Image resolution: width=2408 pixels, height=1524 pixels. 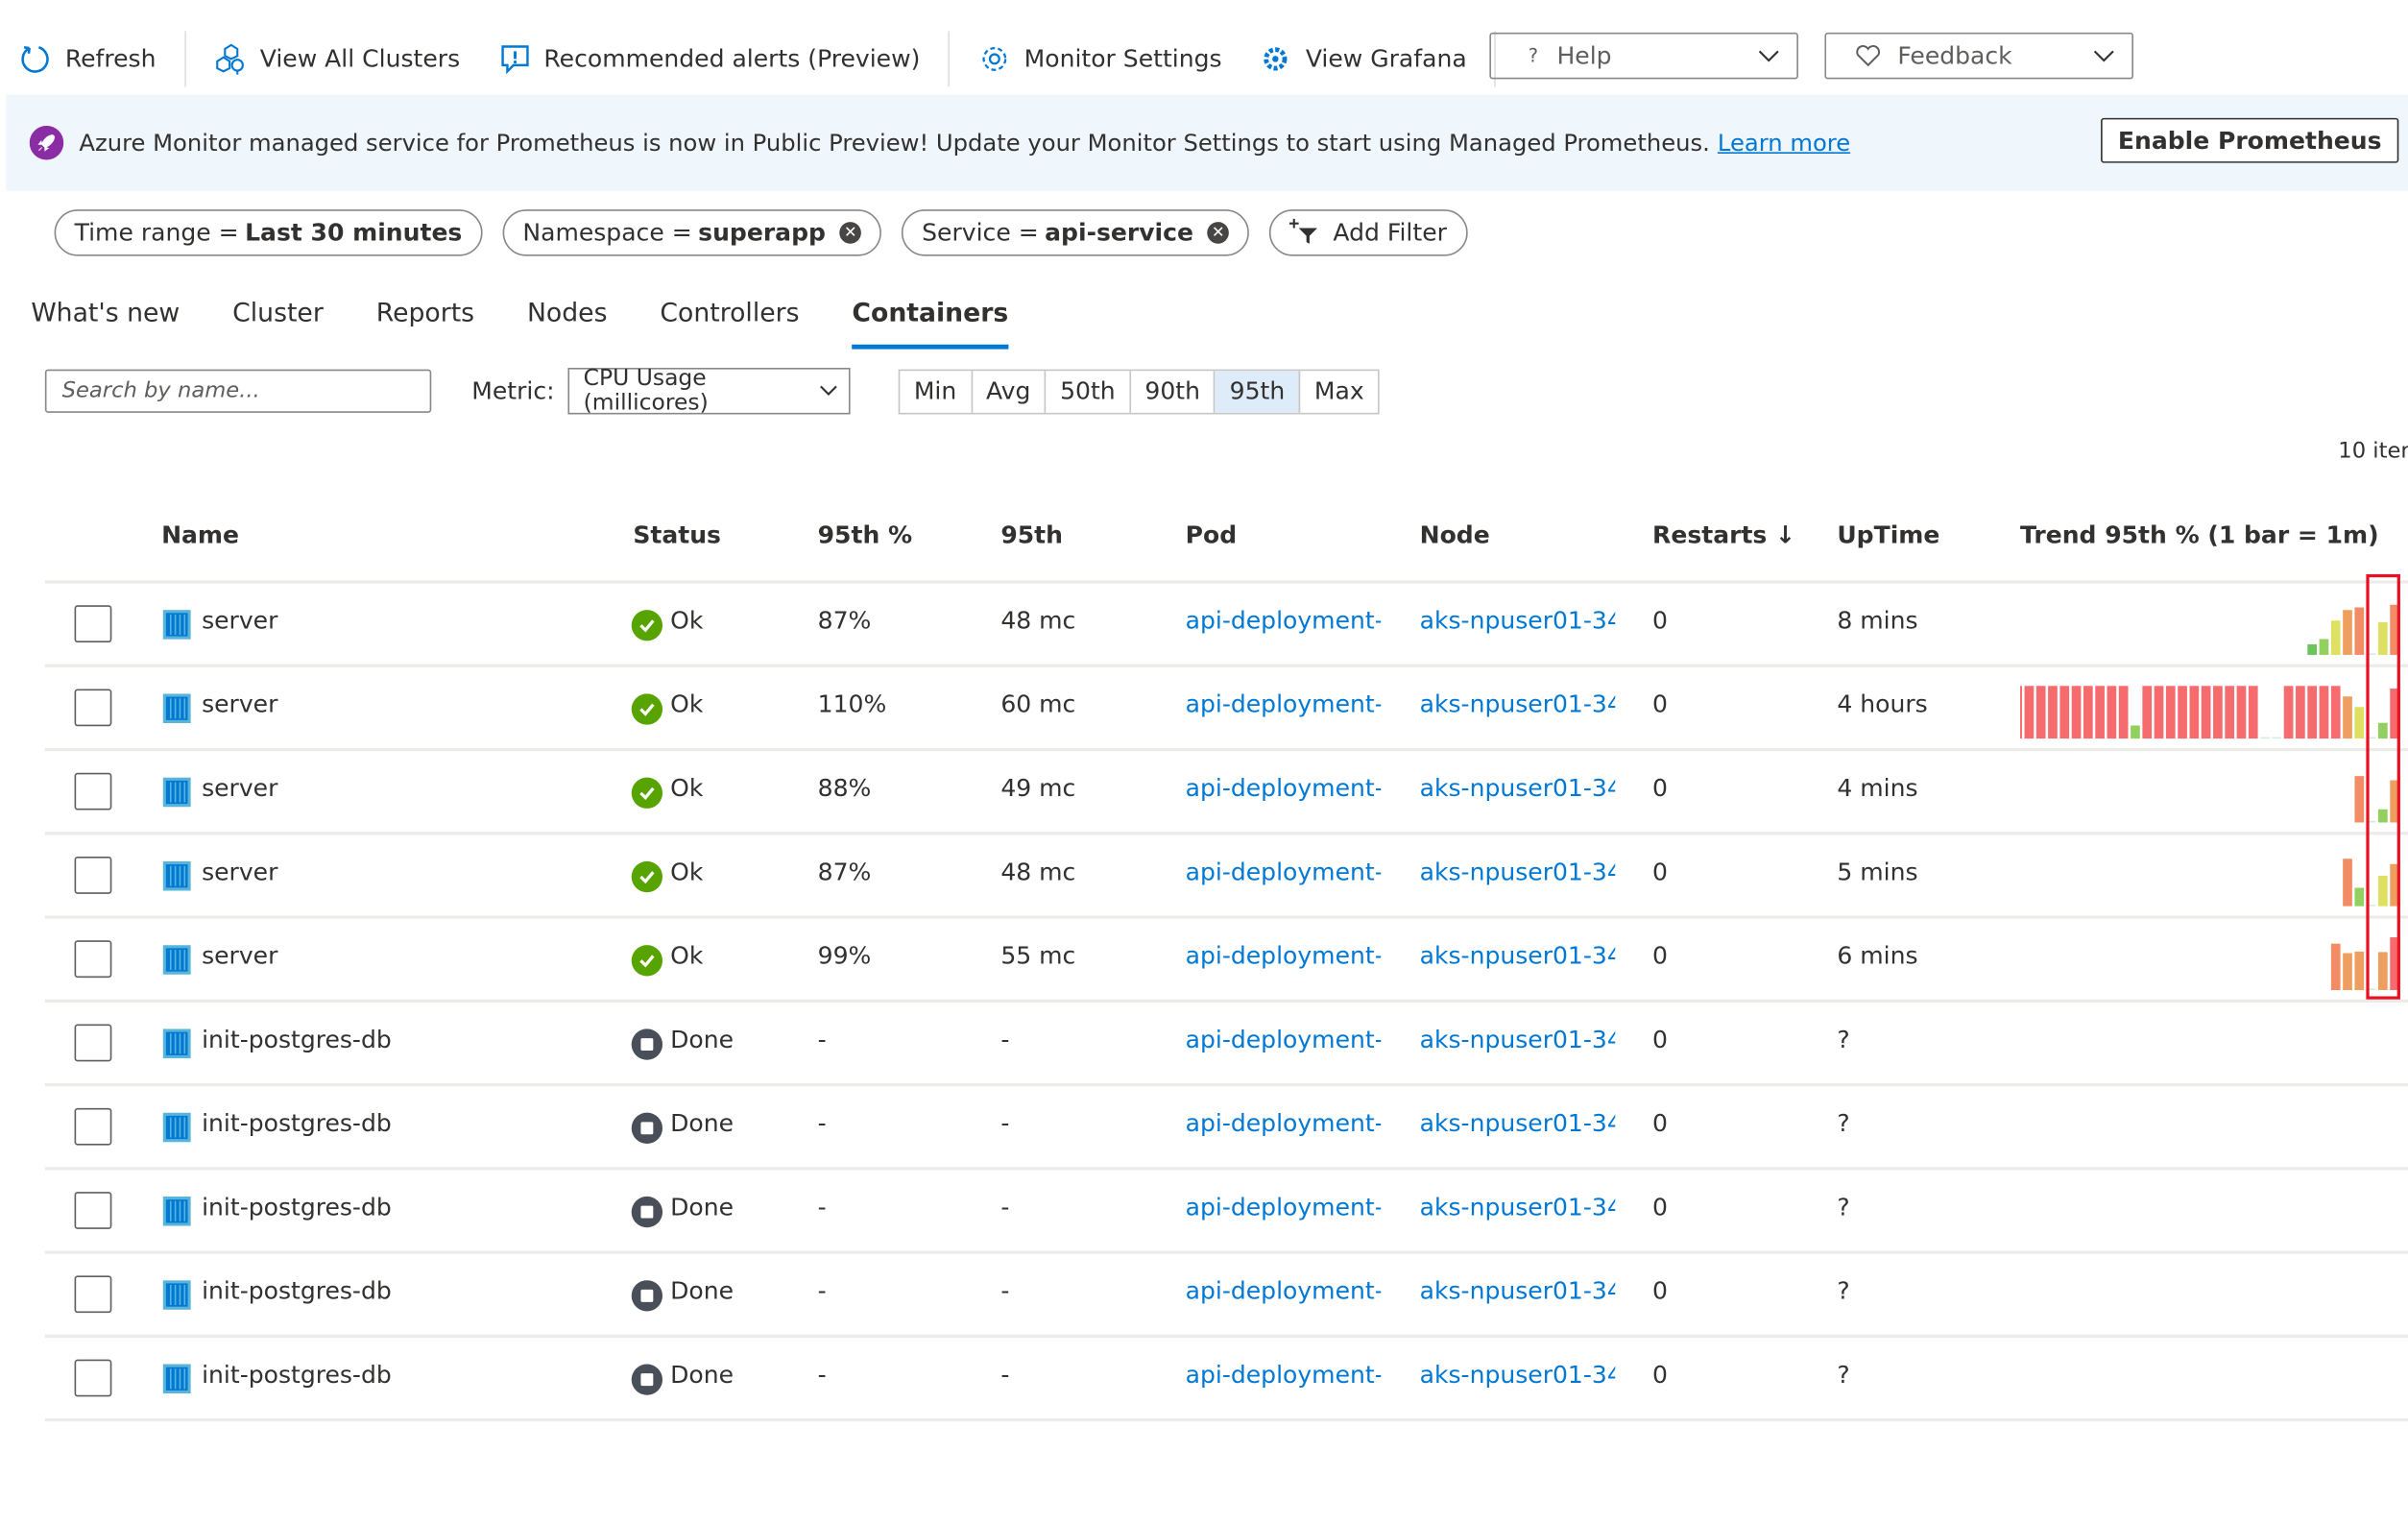 What do you see at coordinates (730, 317) in the screenshot?
I see `tab-controllers: Controllers` at bounding box center [730, 317].